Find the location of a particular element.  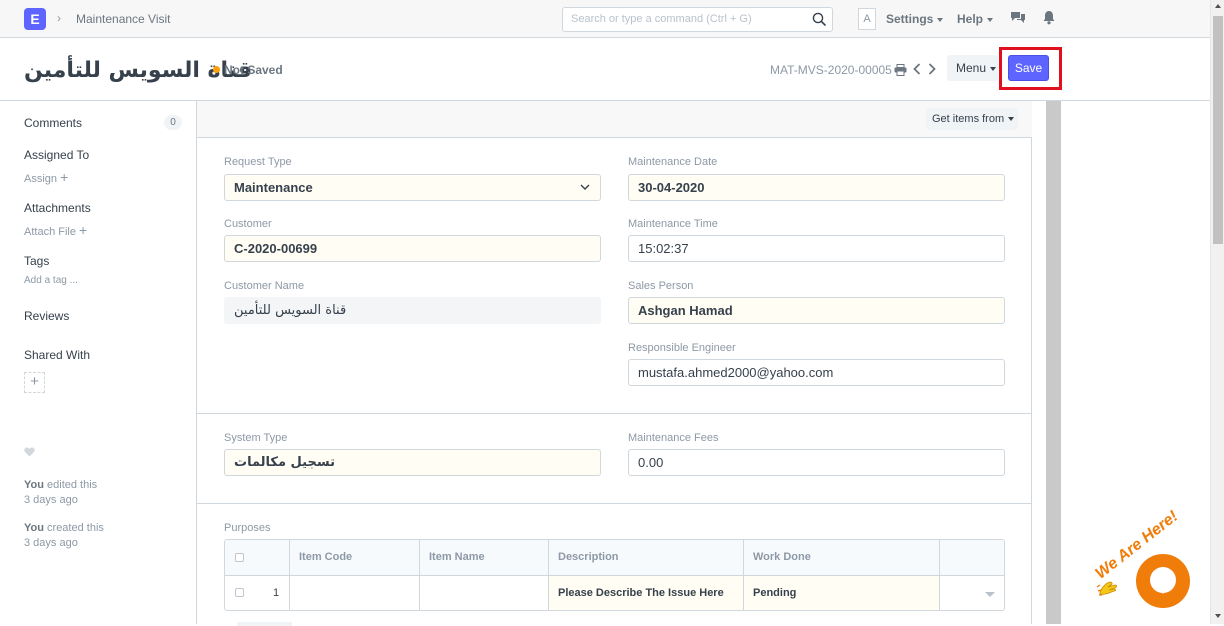

column-header-item-code: Item Code is located at coordinates (355, 558).